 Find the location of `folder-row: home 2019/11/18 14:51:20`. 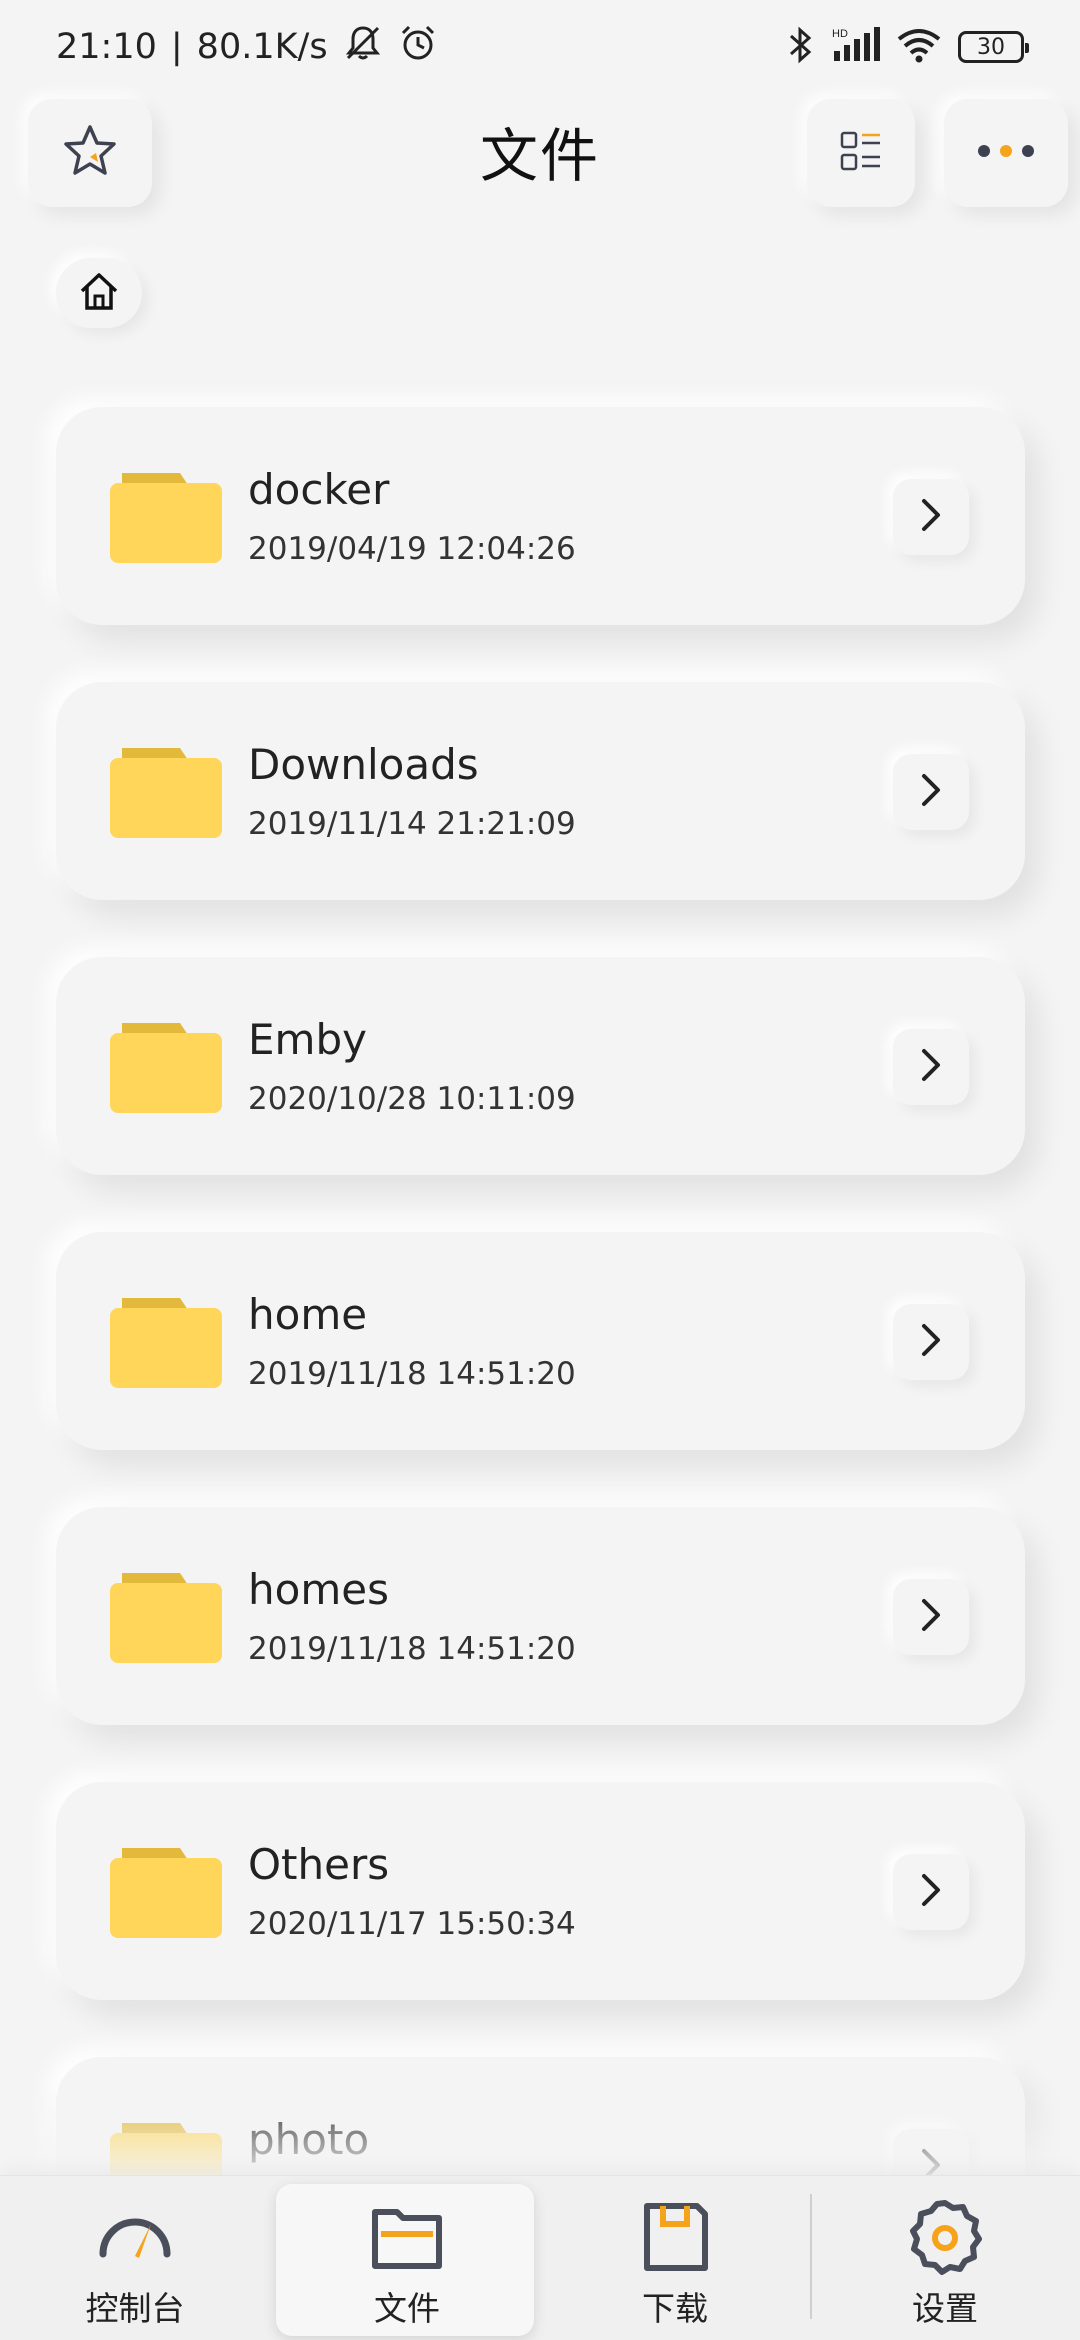

folder-row: home 2019/11/18 14:51:20 is located at coordinates (540, 1341).